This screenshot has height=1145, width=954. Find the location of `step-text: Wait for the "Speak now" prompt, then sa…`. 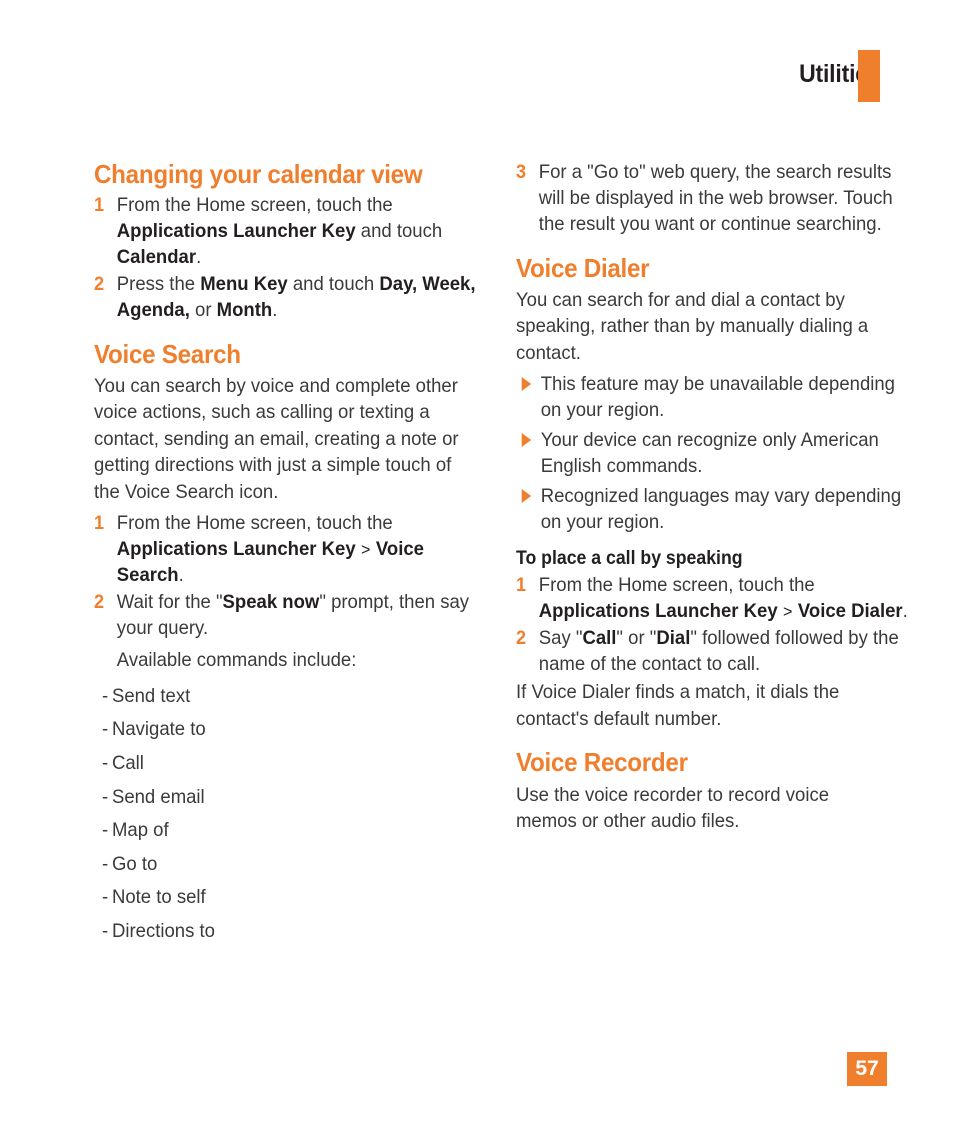

step-text: Wait for the "Speak now" prompt, then sa… is located at coordinates (293, 615).